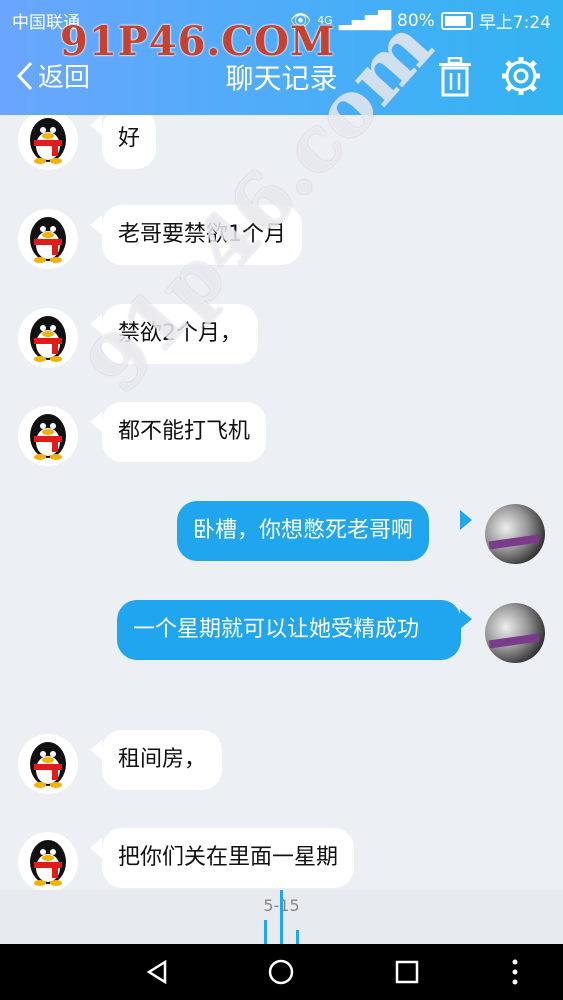  I want to click on home-circle-icon, so click(281, 972).